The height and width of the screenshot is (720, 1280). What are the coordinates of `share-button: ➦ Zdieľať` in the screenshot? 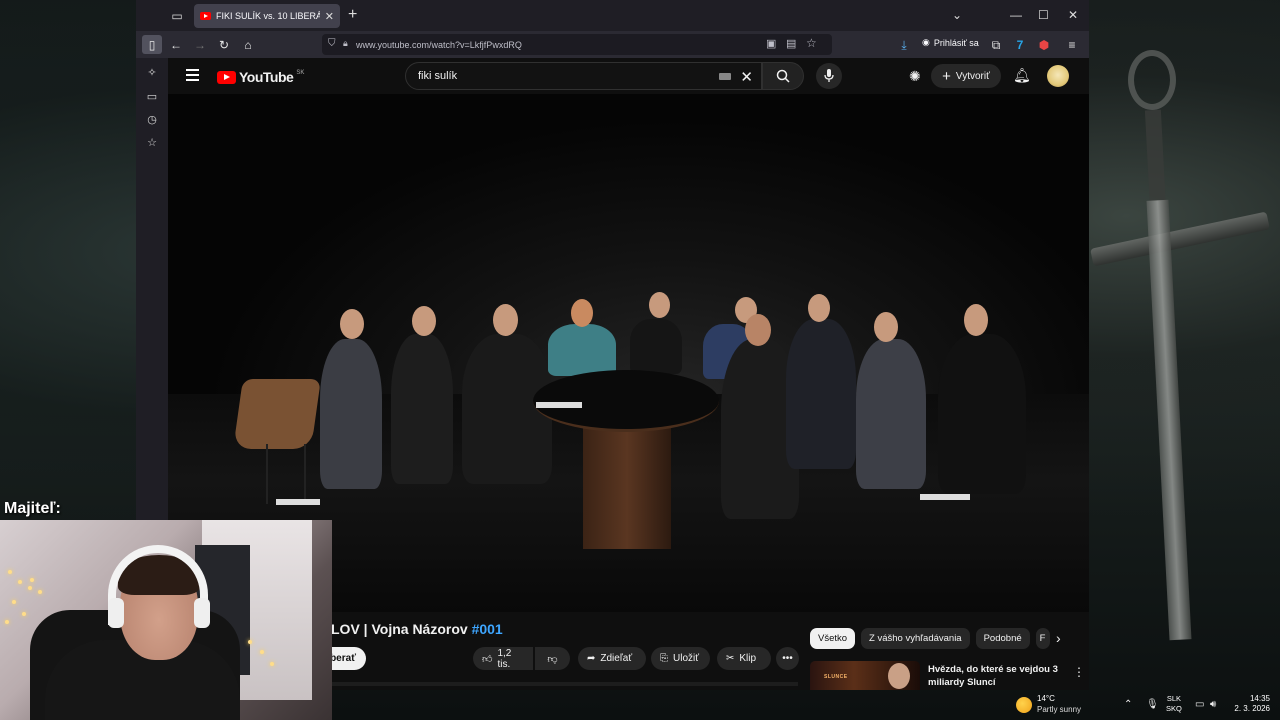 It's located at (612, 658).